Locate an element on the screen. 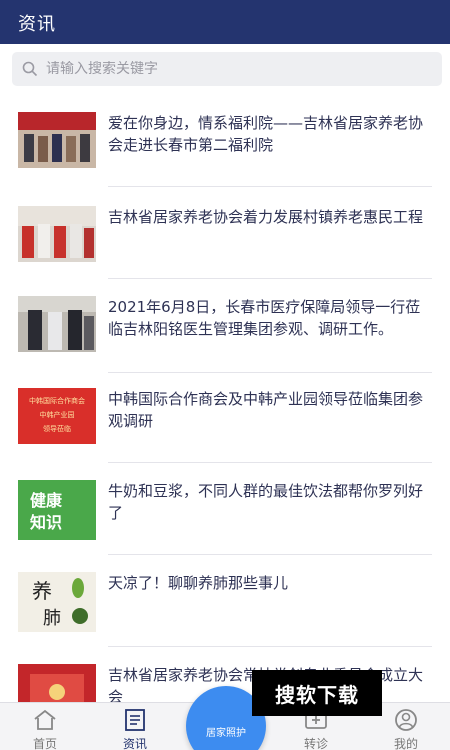 This screenshot has height=750, width=450. thumb-text: 中韩国际合作商会 is located at coordinates (57, 400).